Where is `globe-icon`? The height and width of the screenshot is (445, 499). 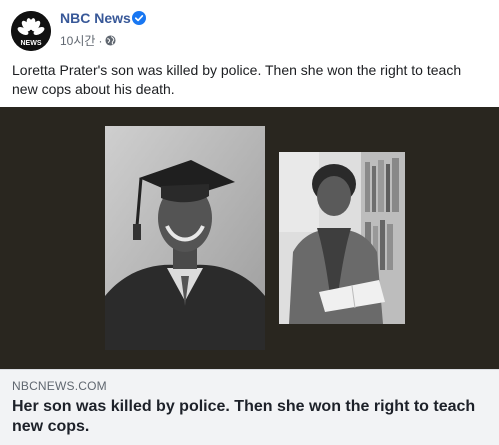
globe-icon is located at coordinates (110, 40).